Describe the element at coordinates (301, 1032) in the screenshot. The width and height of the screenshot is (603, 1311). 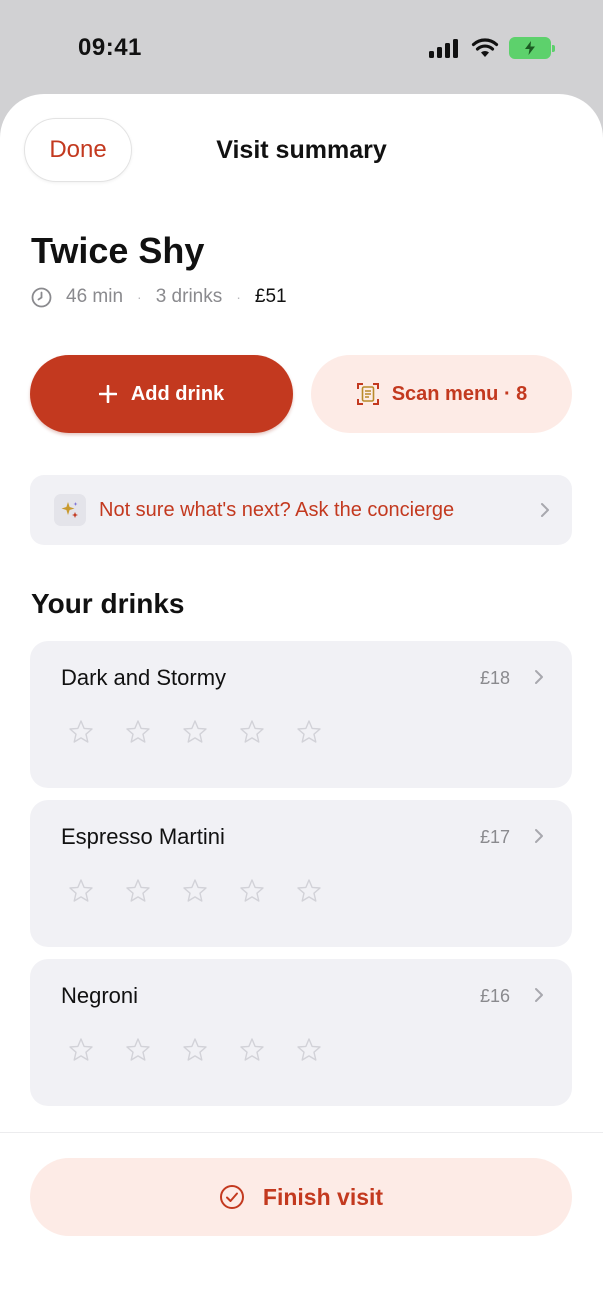
I see `drink-card: Negroni £16` at that location.